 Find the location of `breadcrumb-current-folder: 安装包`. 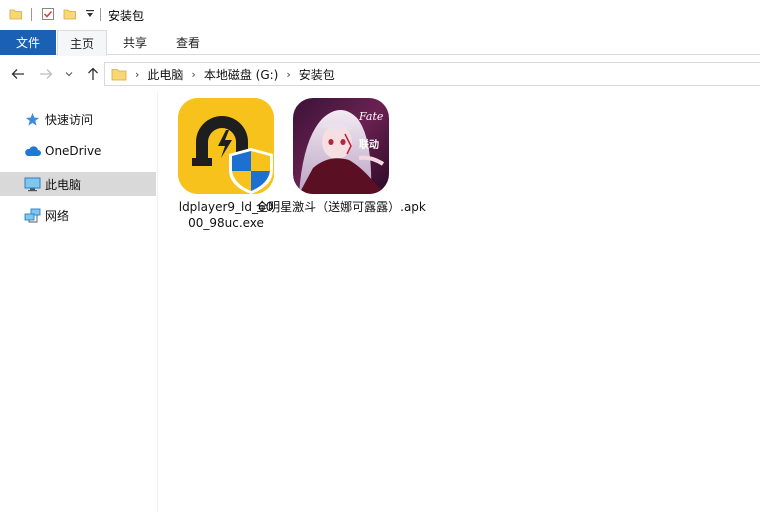

breadcrumb-current-folder: 安装包 is located at coordinates (317, 74).